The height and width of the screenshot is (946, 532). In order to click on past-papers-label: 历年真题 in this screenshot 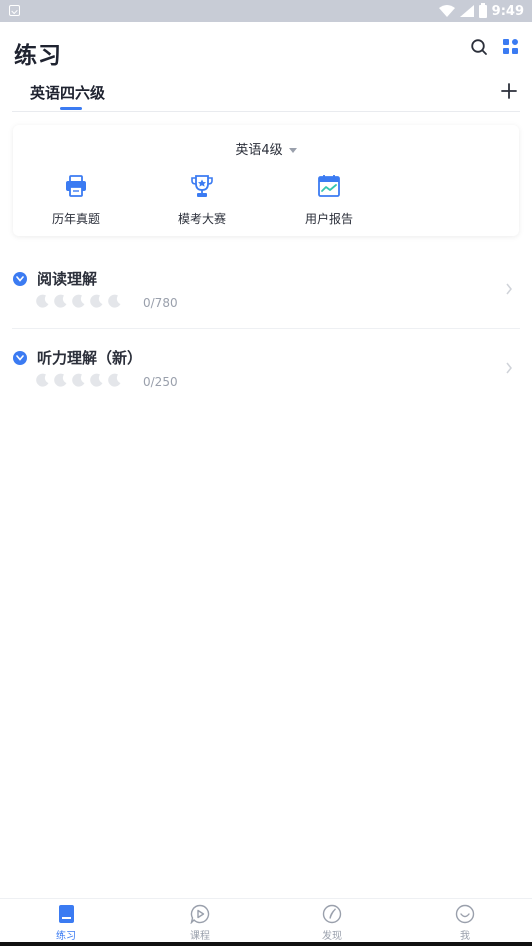, I will do `click(75, 219)`.